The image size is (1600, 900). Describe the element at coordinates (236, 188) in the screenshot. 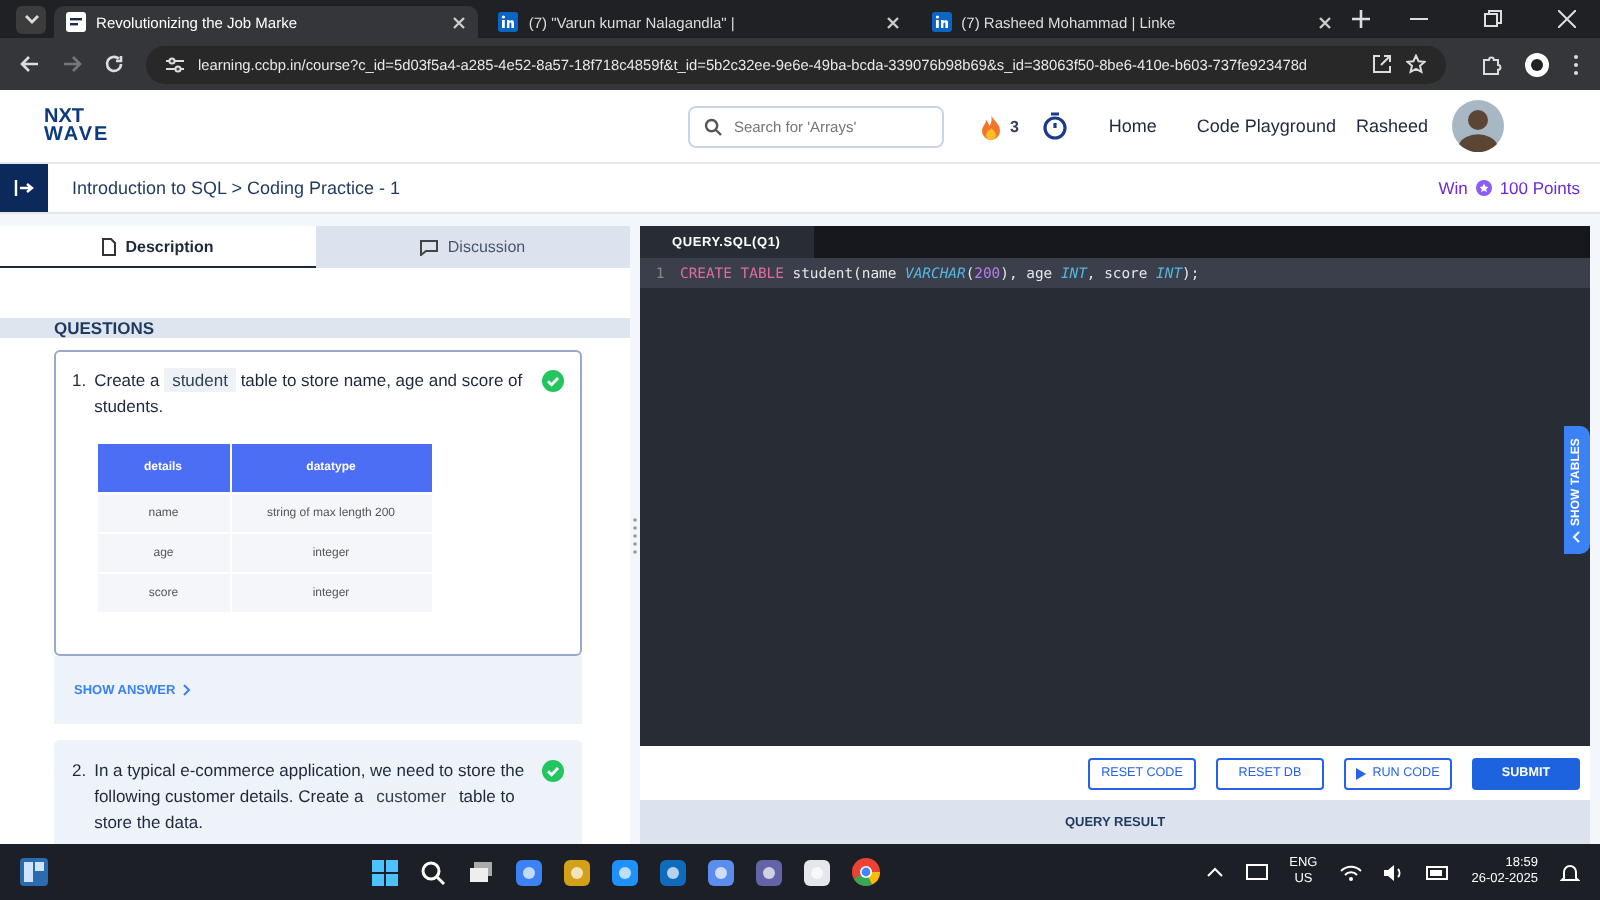

I see `breadcrumb: Introduction to SQL > Coding Practice - 1` at that location.